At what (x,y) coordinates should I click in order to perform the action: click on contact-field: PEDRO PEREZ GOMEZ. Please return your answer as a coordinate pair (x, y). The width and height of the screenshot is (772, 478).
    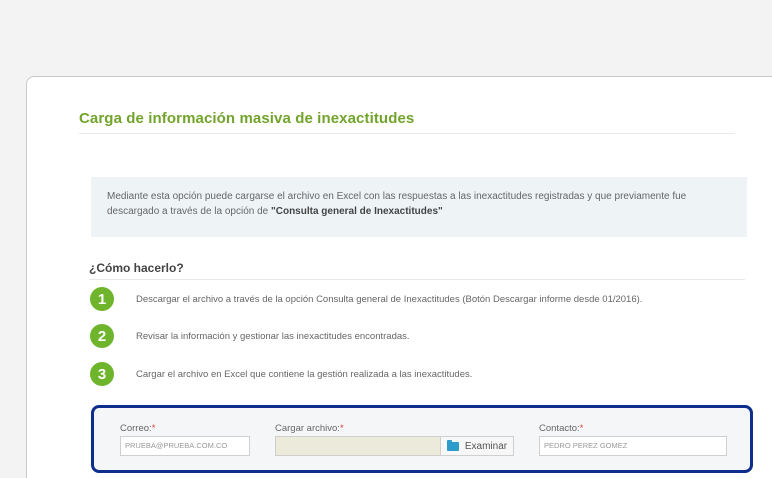
    Looking at the image, I should click on (633, 446).